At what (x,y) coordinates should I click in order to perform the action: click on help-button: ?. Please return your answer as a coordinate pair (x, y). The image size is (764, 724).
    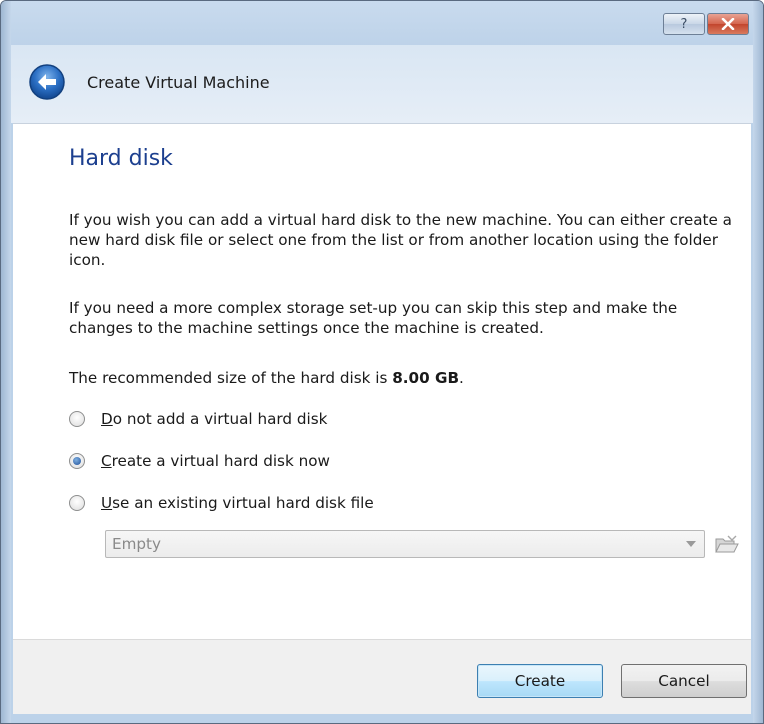
    Looking at the image, I should click on (684, 24).